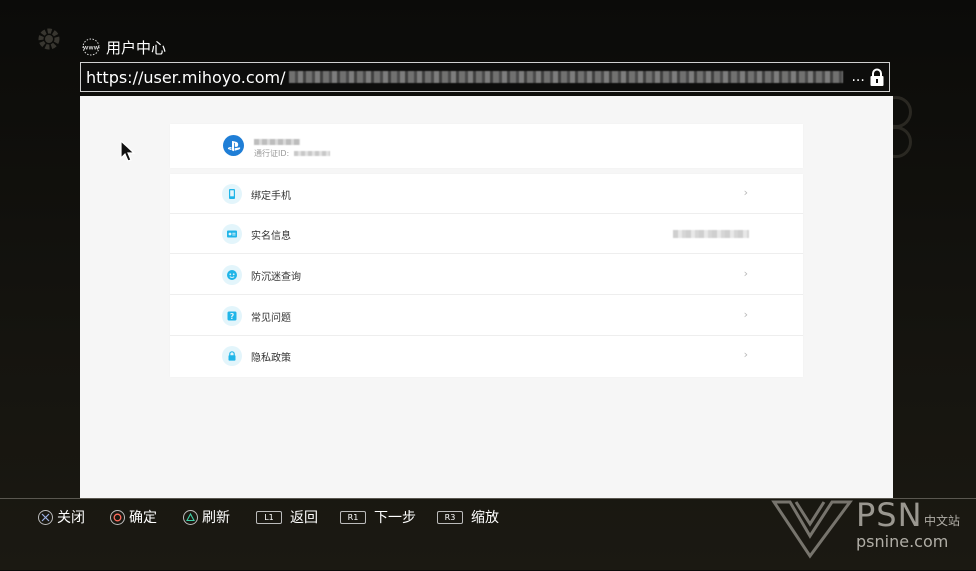 The image size is (976, 571). What do you see at coordinates (287, 517) in the screenshot?
I see `hint-back: L1 返回` at bounding box center [287, 517].